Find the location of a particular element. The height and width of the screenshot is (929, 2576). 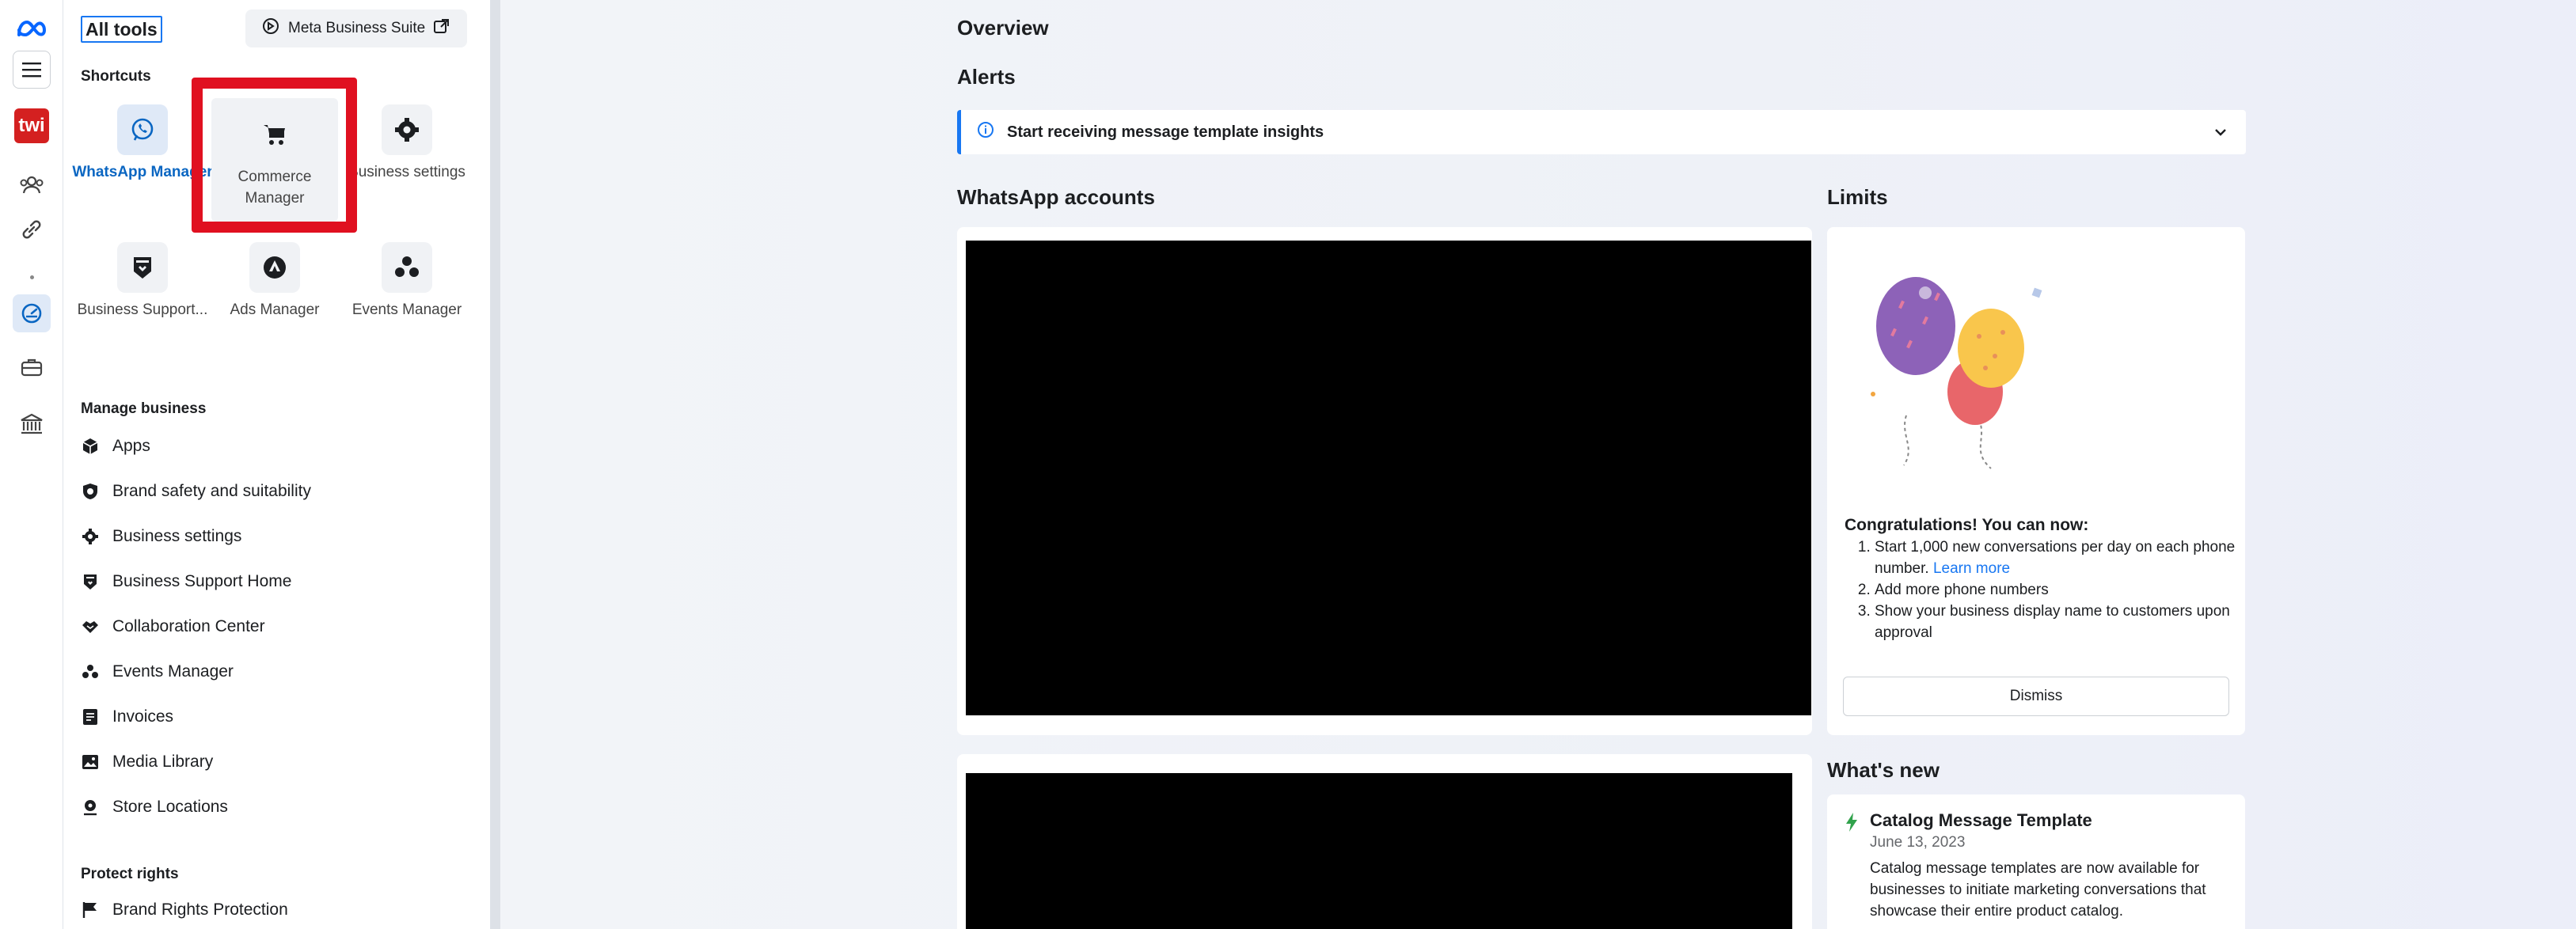

news-date: June 13, 2023 is located at coordinates (1918, 842).